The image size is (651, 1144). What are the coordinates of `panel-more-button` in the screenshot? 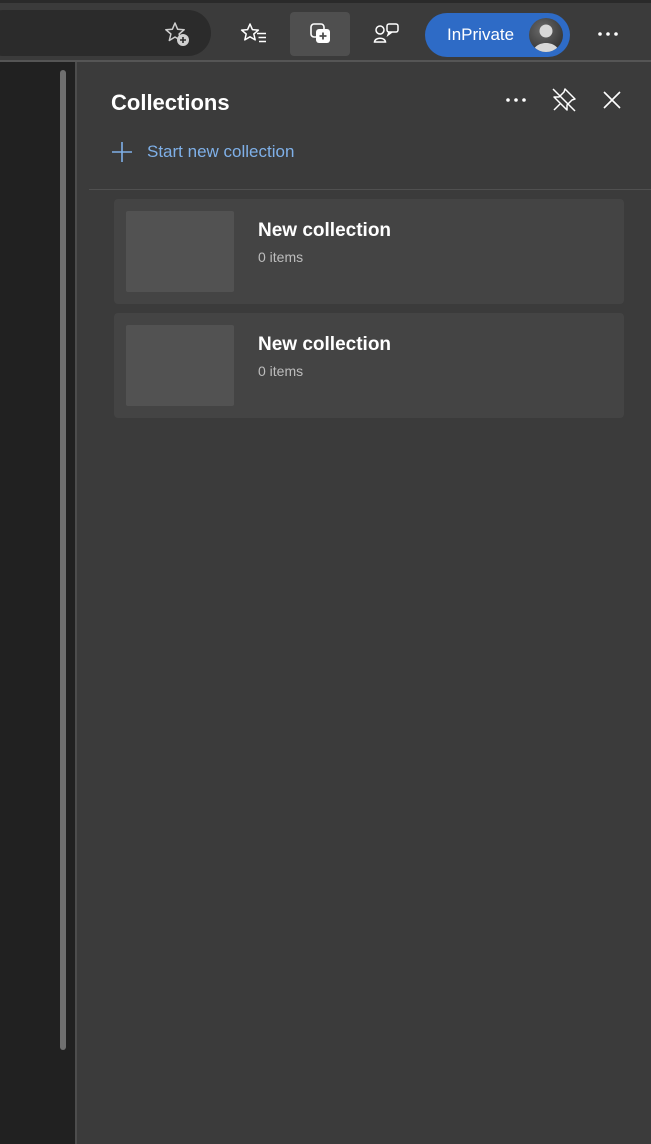 It's located at (516, 100).